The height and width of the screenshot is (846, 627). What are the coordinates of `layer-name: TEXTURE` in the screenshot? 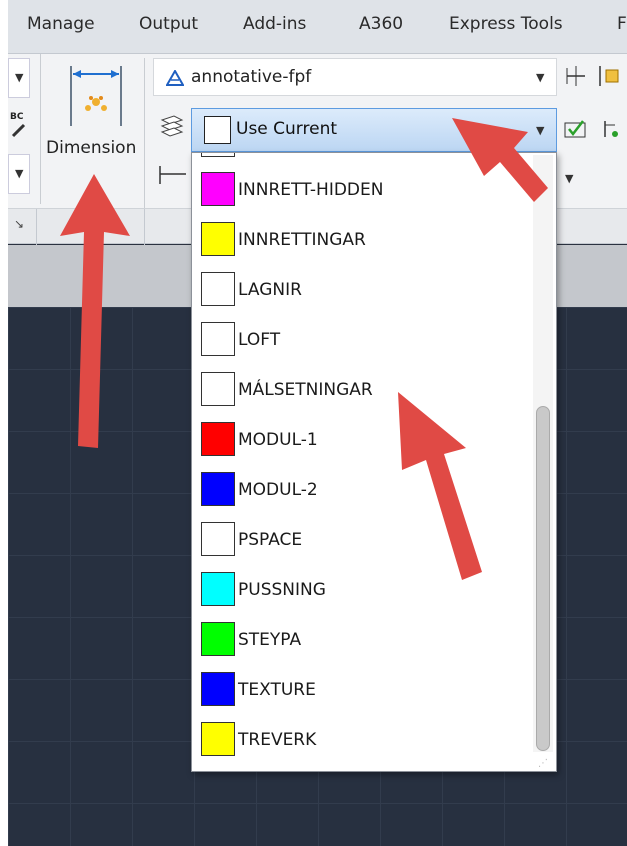 It's located at (277, 690).